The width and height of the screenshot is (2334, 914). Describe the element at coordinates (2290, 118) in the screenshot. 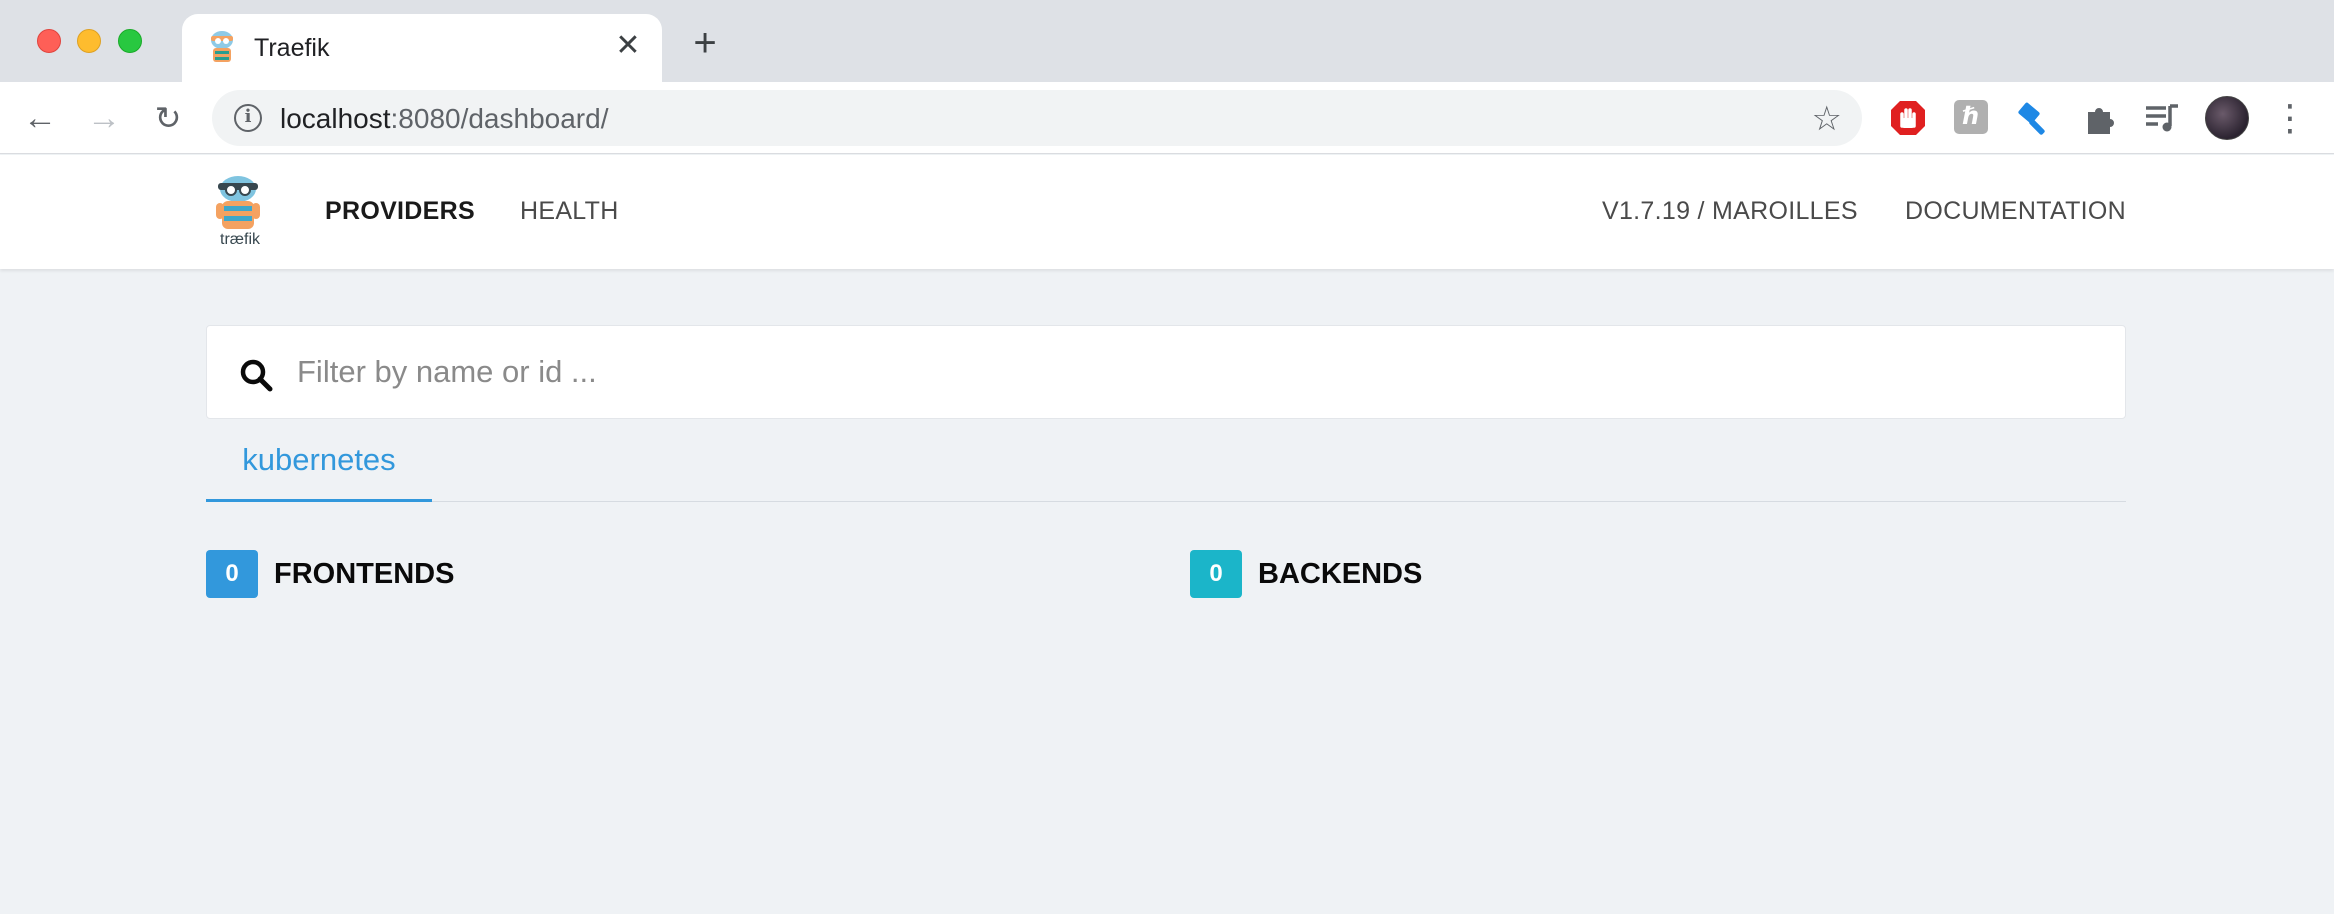

I see `browser-menu-icon: ⋮` at that location.